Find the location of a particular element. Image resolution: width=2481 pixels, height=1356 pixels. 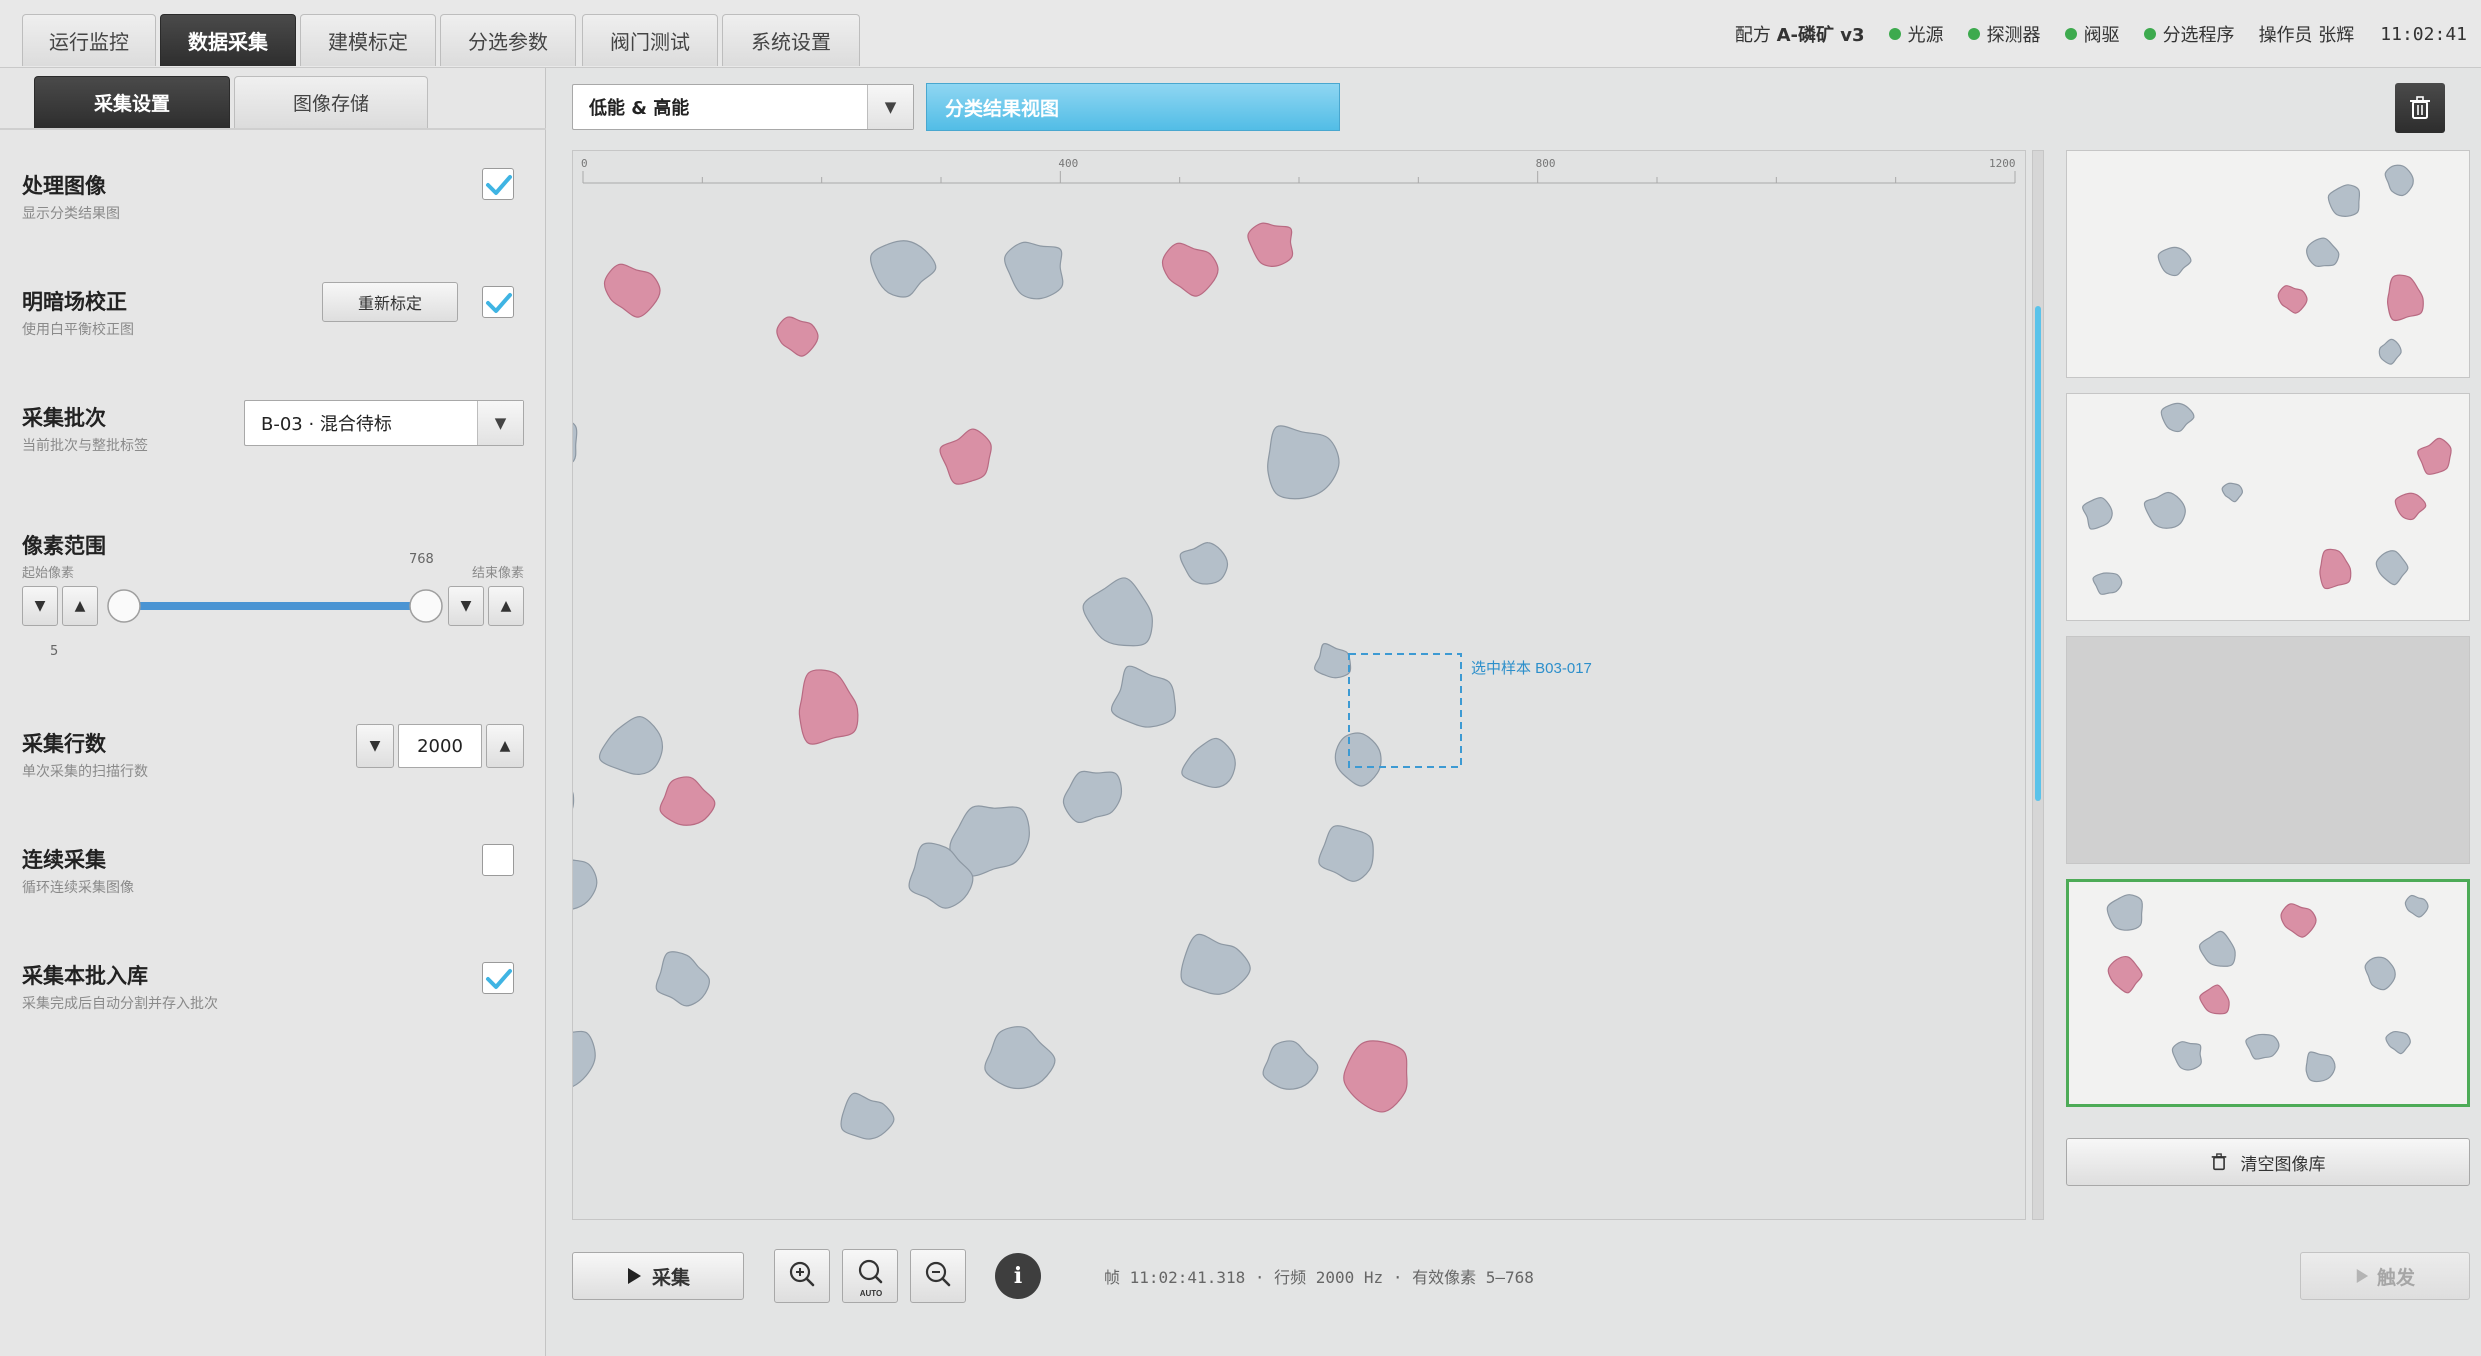

subtab-capture-settings: 采集设置 is located at coordinates (132, 102).